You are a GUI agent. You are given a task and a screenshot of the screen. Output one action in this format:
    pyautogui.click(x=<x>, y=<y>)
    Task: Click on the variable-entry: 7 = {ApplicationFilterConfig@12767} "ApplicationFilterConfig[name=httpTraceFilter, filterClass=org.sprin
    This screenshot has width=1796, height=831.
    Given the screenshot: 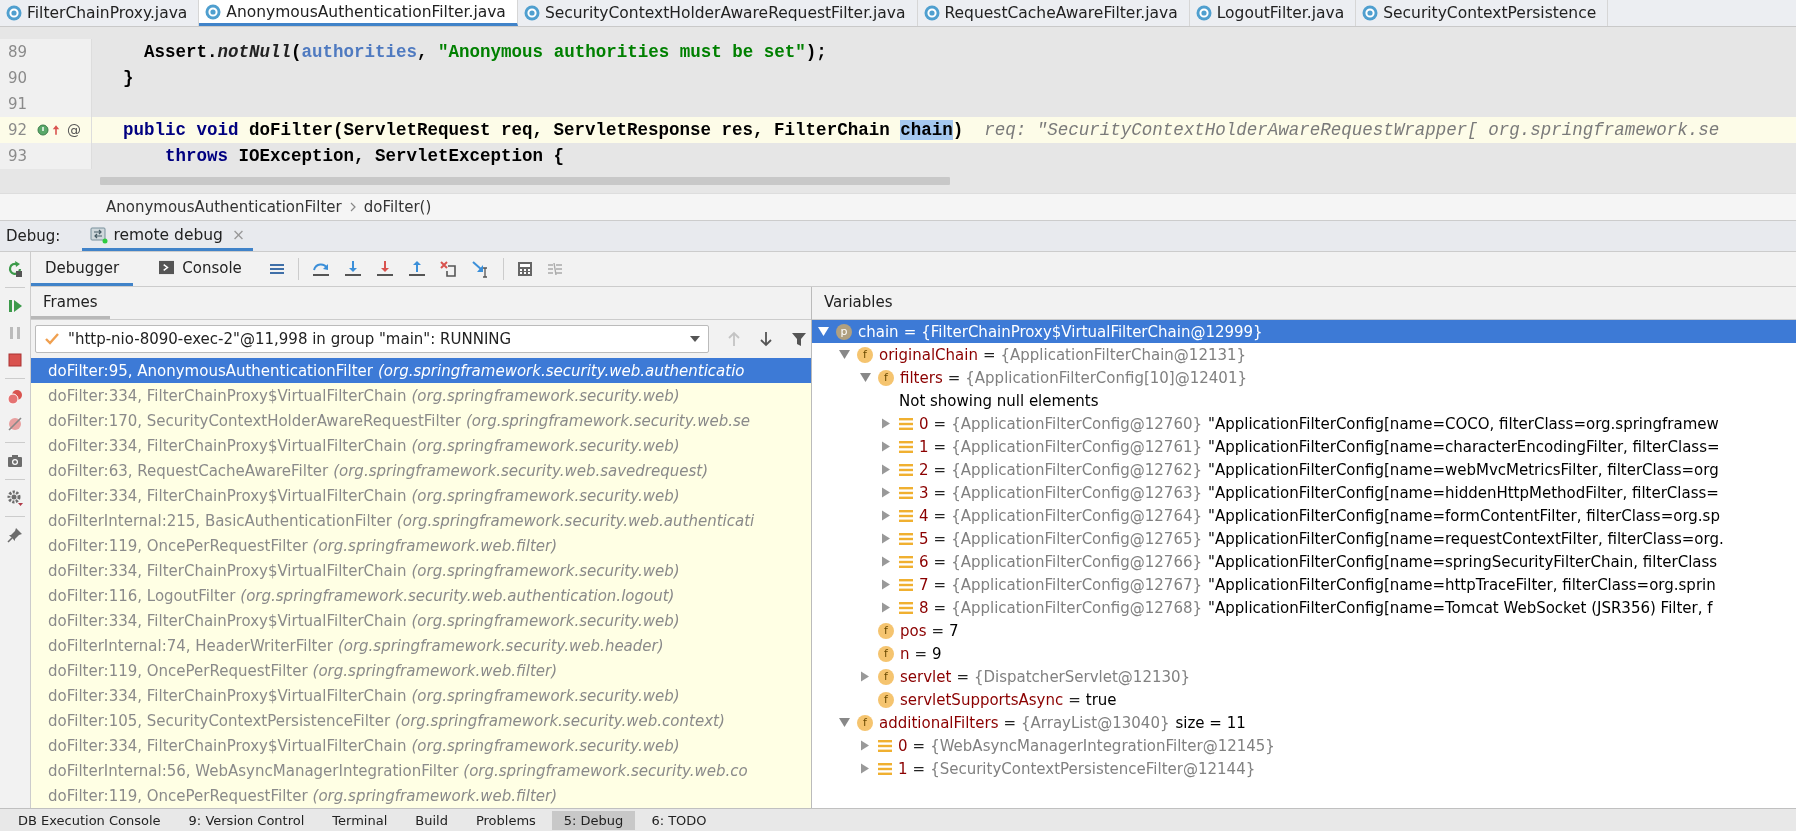 What is the action you would take?
    pyautogui.click(x=1317, y=584)
    